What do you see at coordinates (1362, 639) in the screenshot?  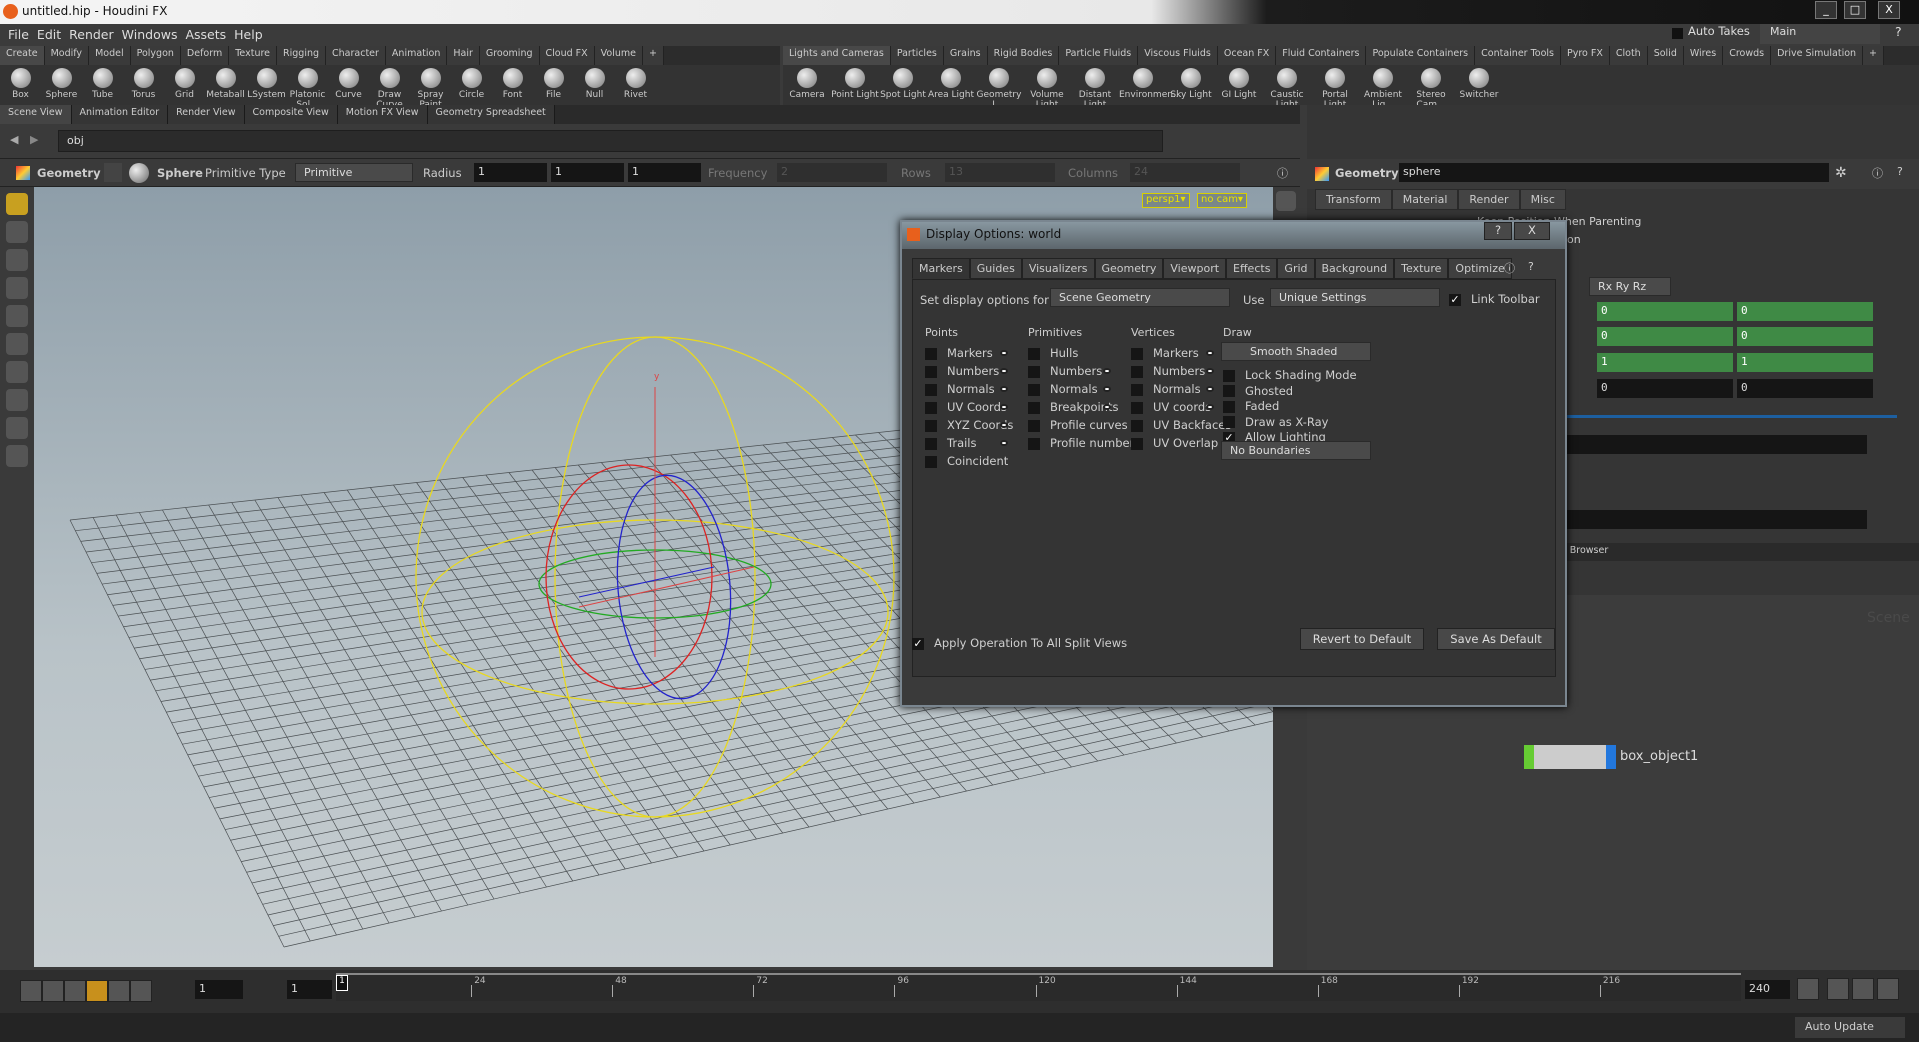 I see `revert-default-button: Revert to Default` at bounding box center [1362, 639].